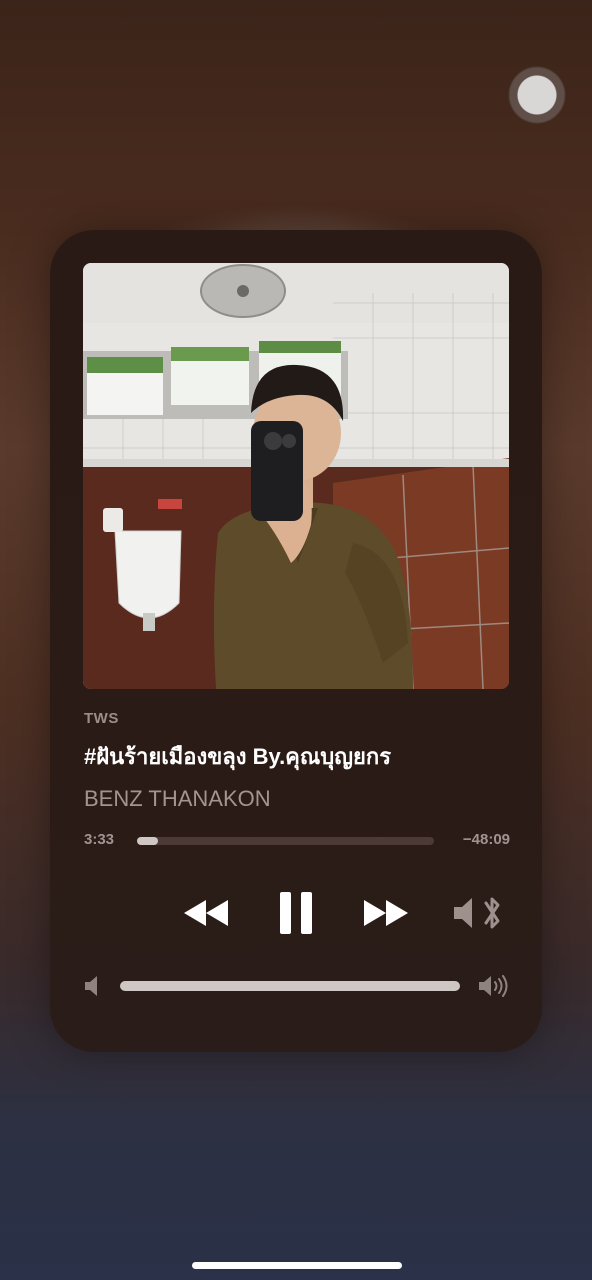 This screenshot has height=1280, width=592. I want to click on remaining-time: −48:09, so click(486, 839).